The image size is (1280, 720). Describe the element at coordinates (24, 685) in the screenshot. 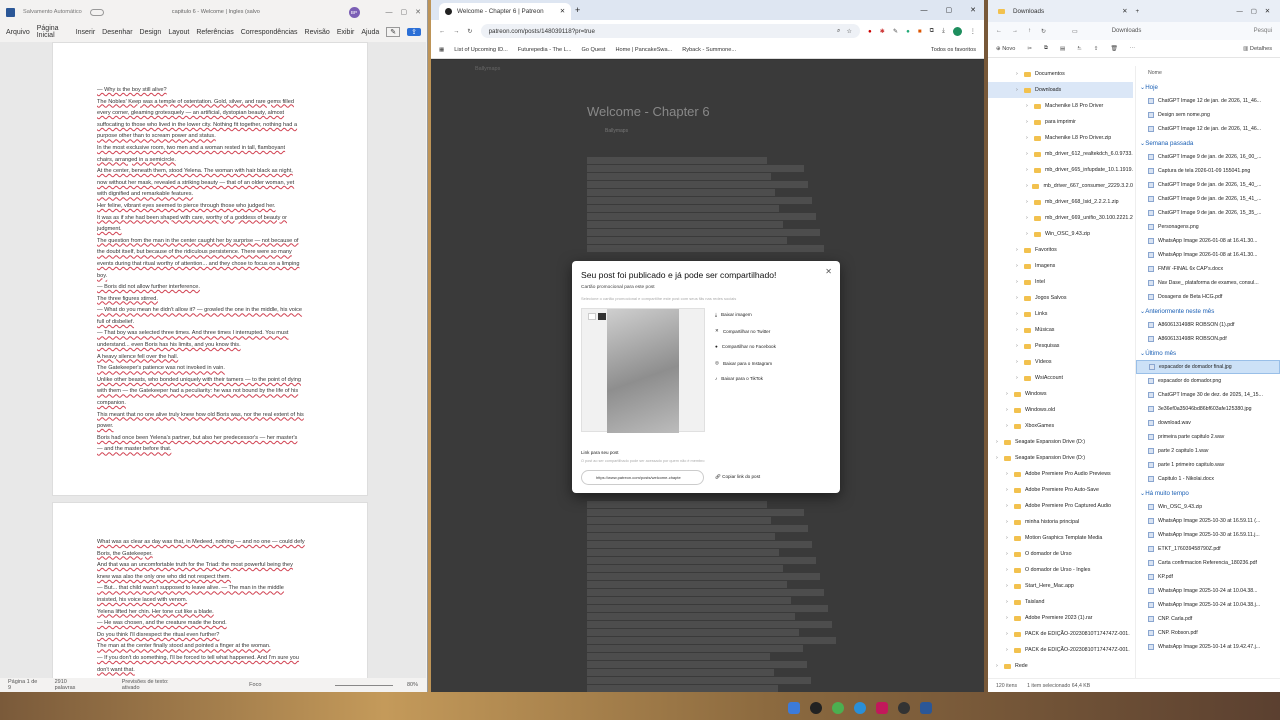

I see `page-count: Página 1 de 9` at that location.